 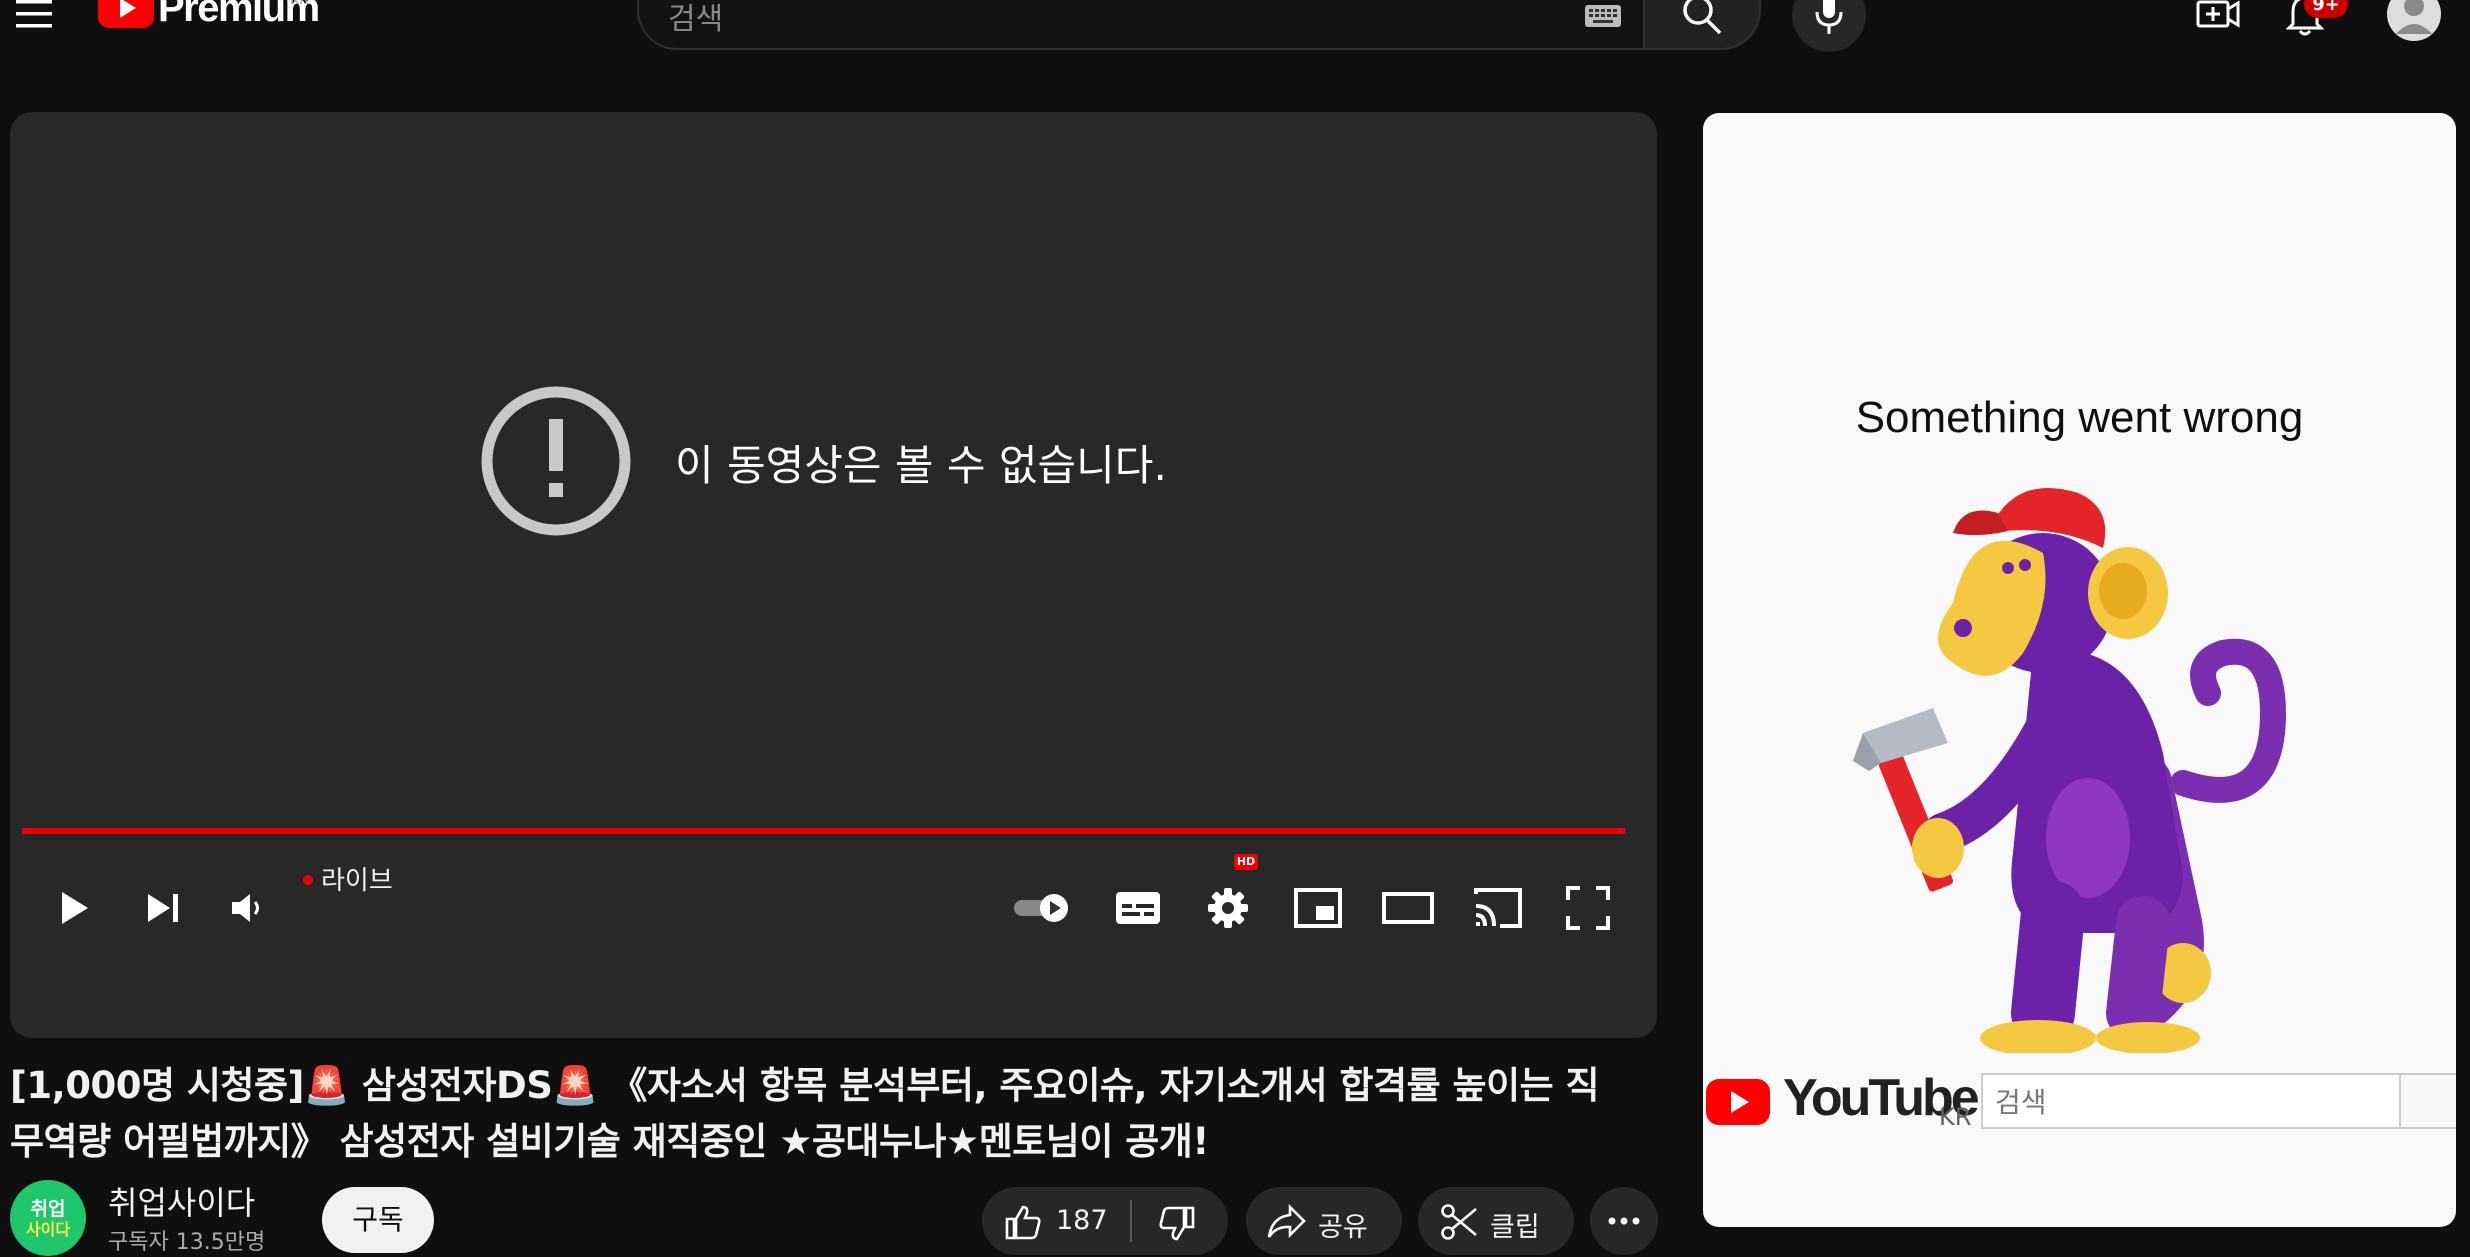 What do you see at coordinates (1343, 1224) in the screenshot?
I see `share-label: 공유` at bounding box center [1343, 1224].